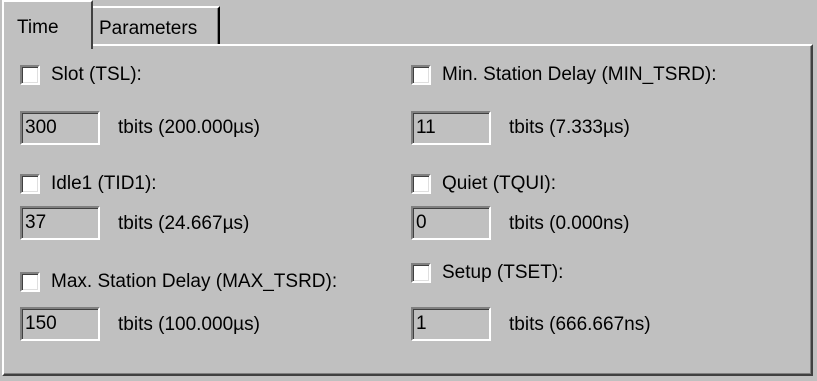  What do you see at coordinates (421, 75) in the screenshot?
I see `min-station-delay-checkbox` at bounding box center [421, 75].